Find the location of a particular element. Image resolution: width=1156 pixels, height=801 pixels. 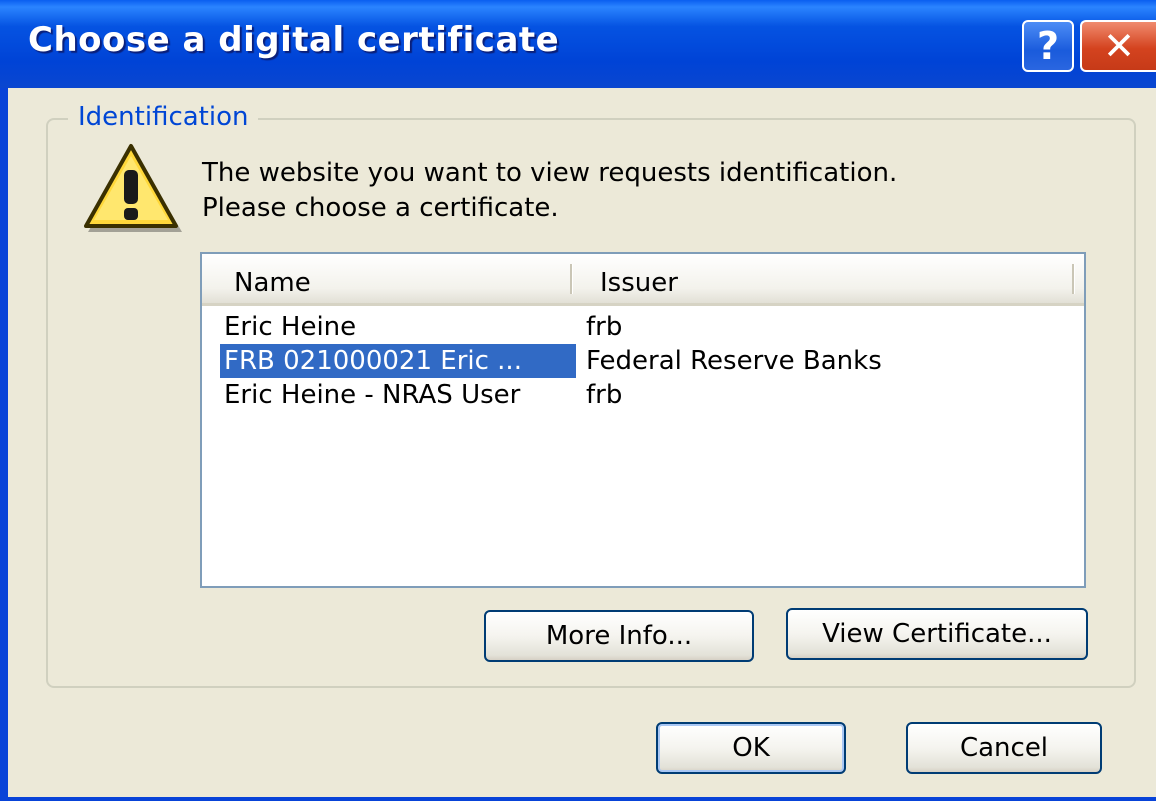

column-header-name: Name is located at coordinates (272, 283).